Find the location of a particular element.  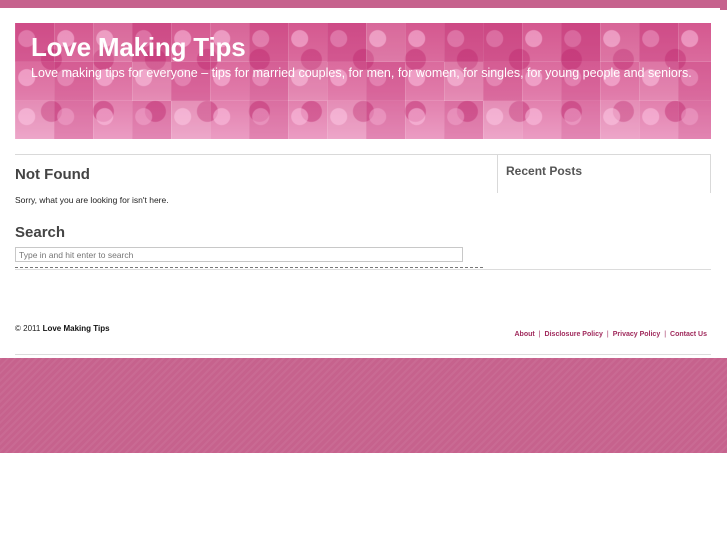

footer-site-name: Love Making Tips is located at coordinates (76, 328).